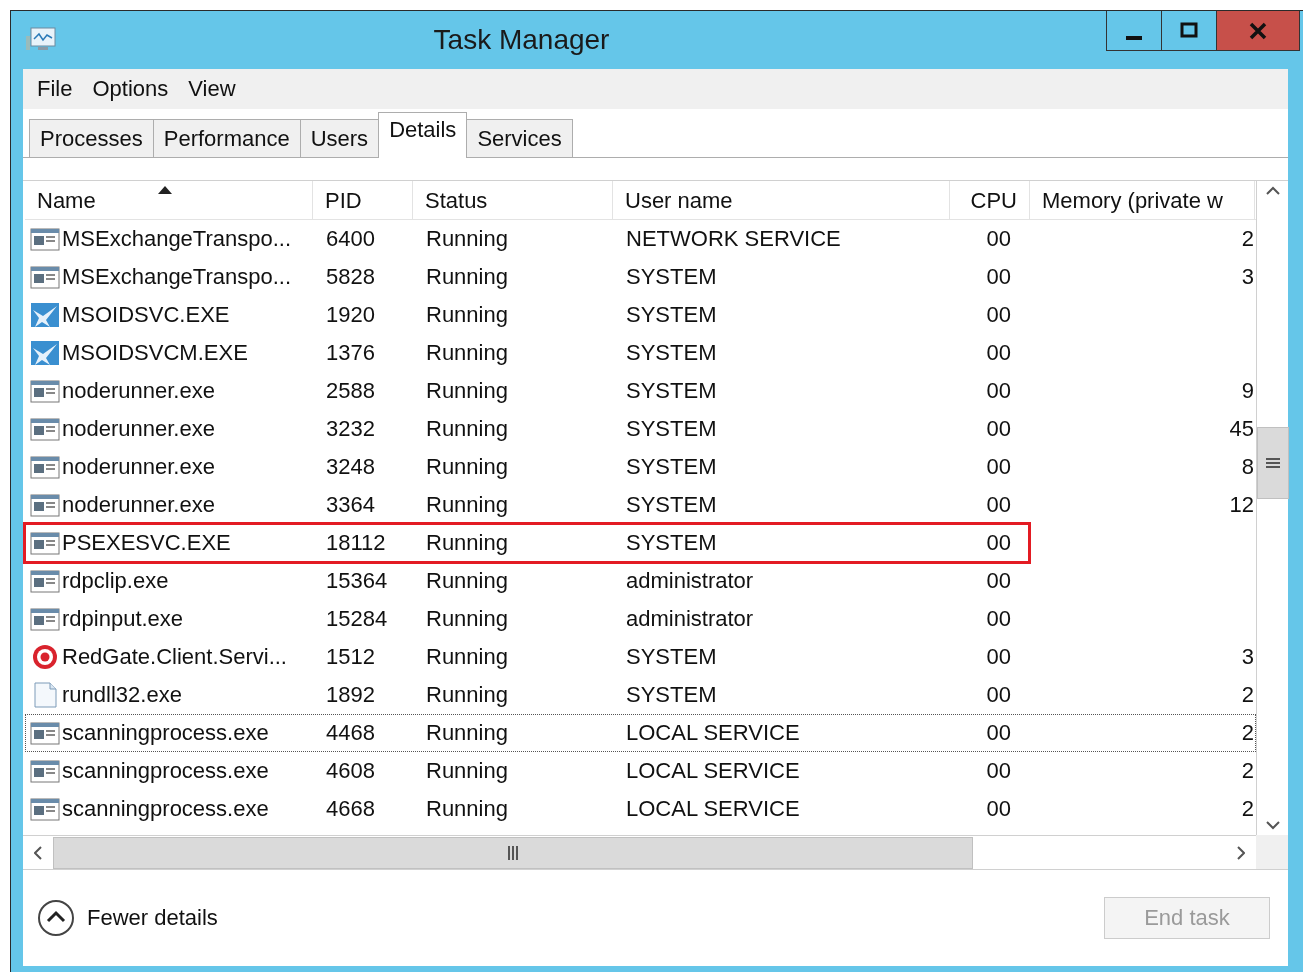 The image size is (1303, 972). Describe the element at coordinates (226, 138) in the screenshot. I see `tab: Performance` at that location.